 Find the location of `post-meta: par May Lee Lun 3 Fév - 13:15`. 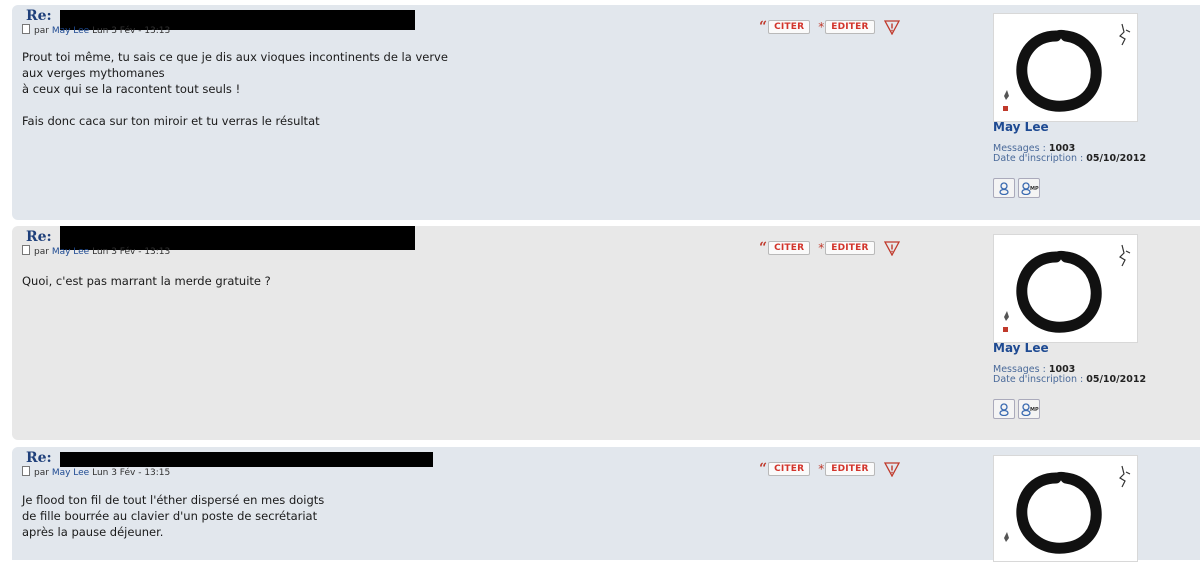

post-meta: par May Lee Lun 3 Fév - 13:15 is located at coordinates (96, 472).